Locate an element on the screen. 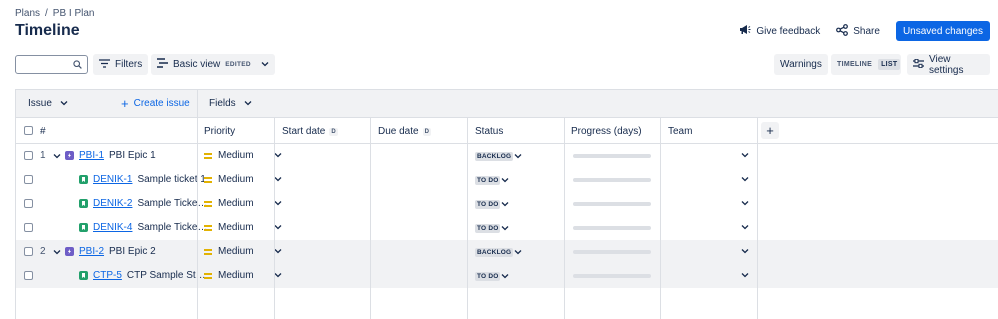 The height and width of the screenshot is (319, 998). select-all-checkbox is located at coordinates (28, 130).